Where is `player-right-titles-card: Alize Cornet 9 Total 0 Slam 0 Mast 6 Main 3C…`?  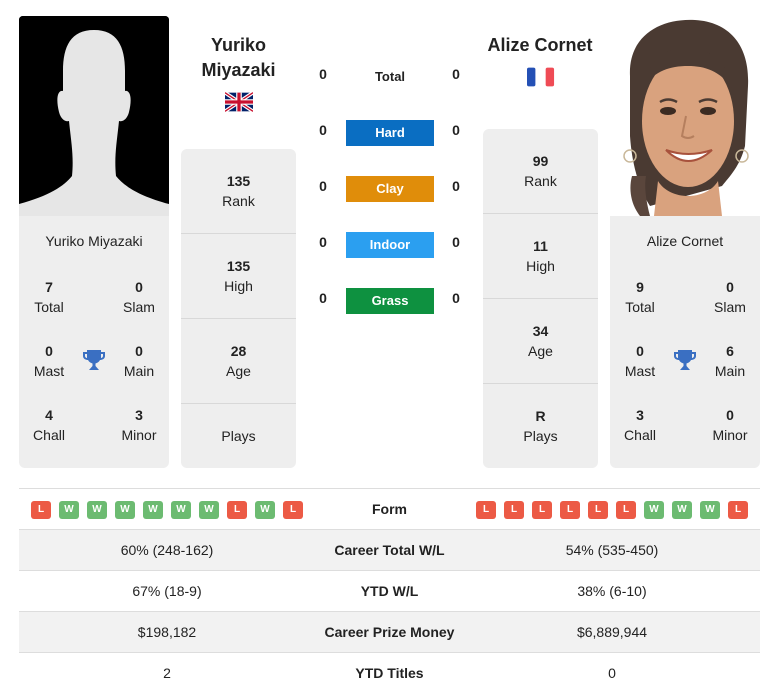 player-right-titles-card: Alize Cornet 9 Total 0 Slam 0 Mast 6 Main 3C… is located at coordinates (685, 342).